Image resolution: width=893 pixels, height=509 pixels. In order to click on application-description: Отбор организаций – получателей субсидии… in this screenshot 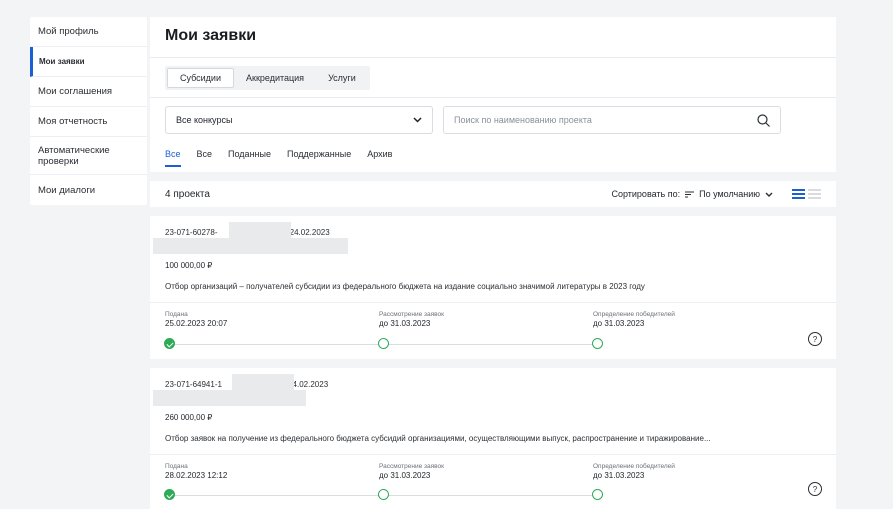, I will do `click(405, 286)`.